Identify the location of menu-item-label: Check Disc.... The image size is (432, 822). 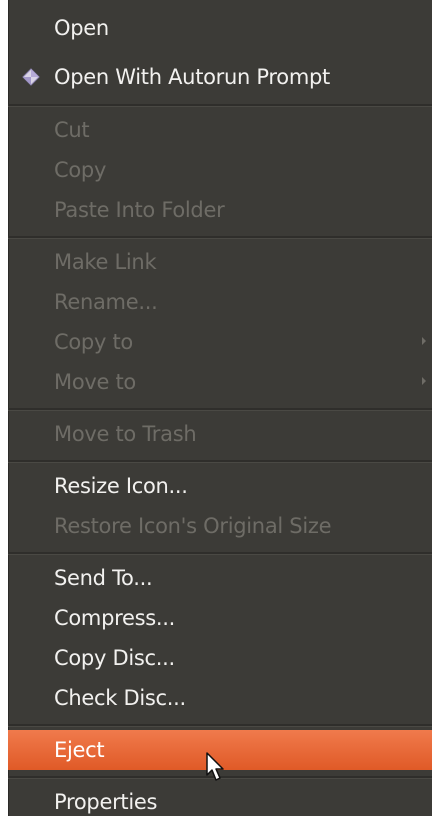
(120, 698).